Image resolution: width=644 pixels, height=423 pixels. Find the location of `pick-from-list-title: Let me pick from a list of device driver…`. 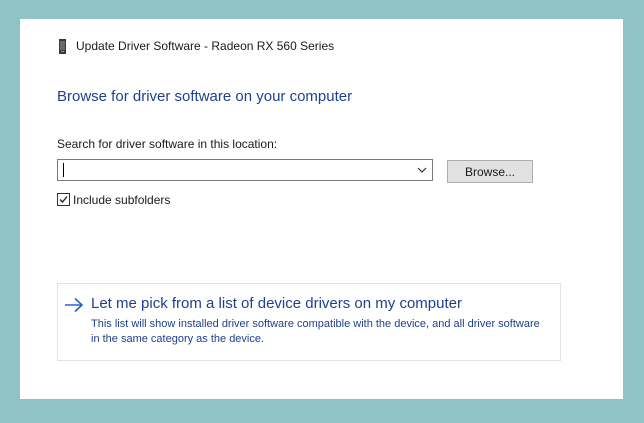

pick-from-list-title: Let me pick from a list of device driver… is located at coordinates (276, 303).